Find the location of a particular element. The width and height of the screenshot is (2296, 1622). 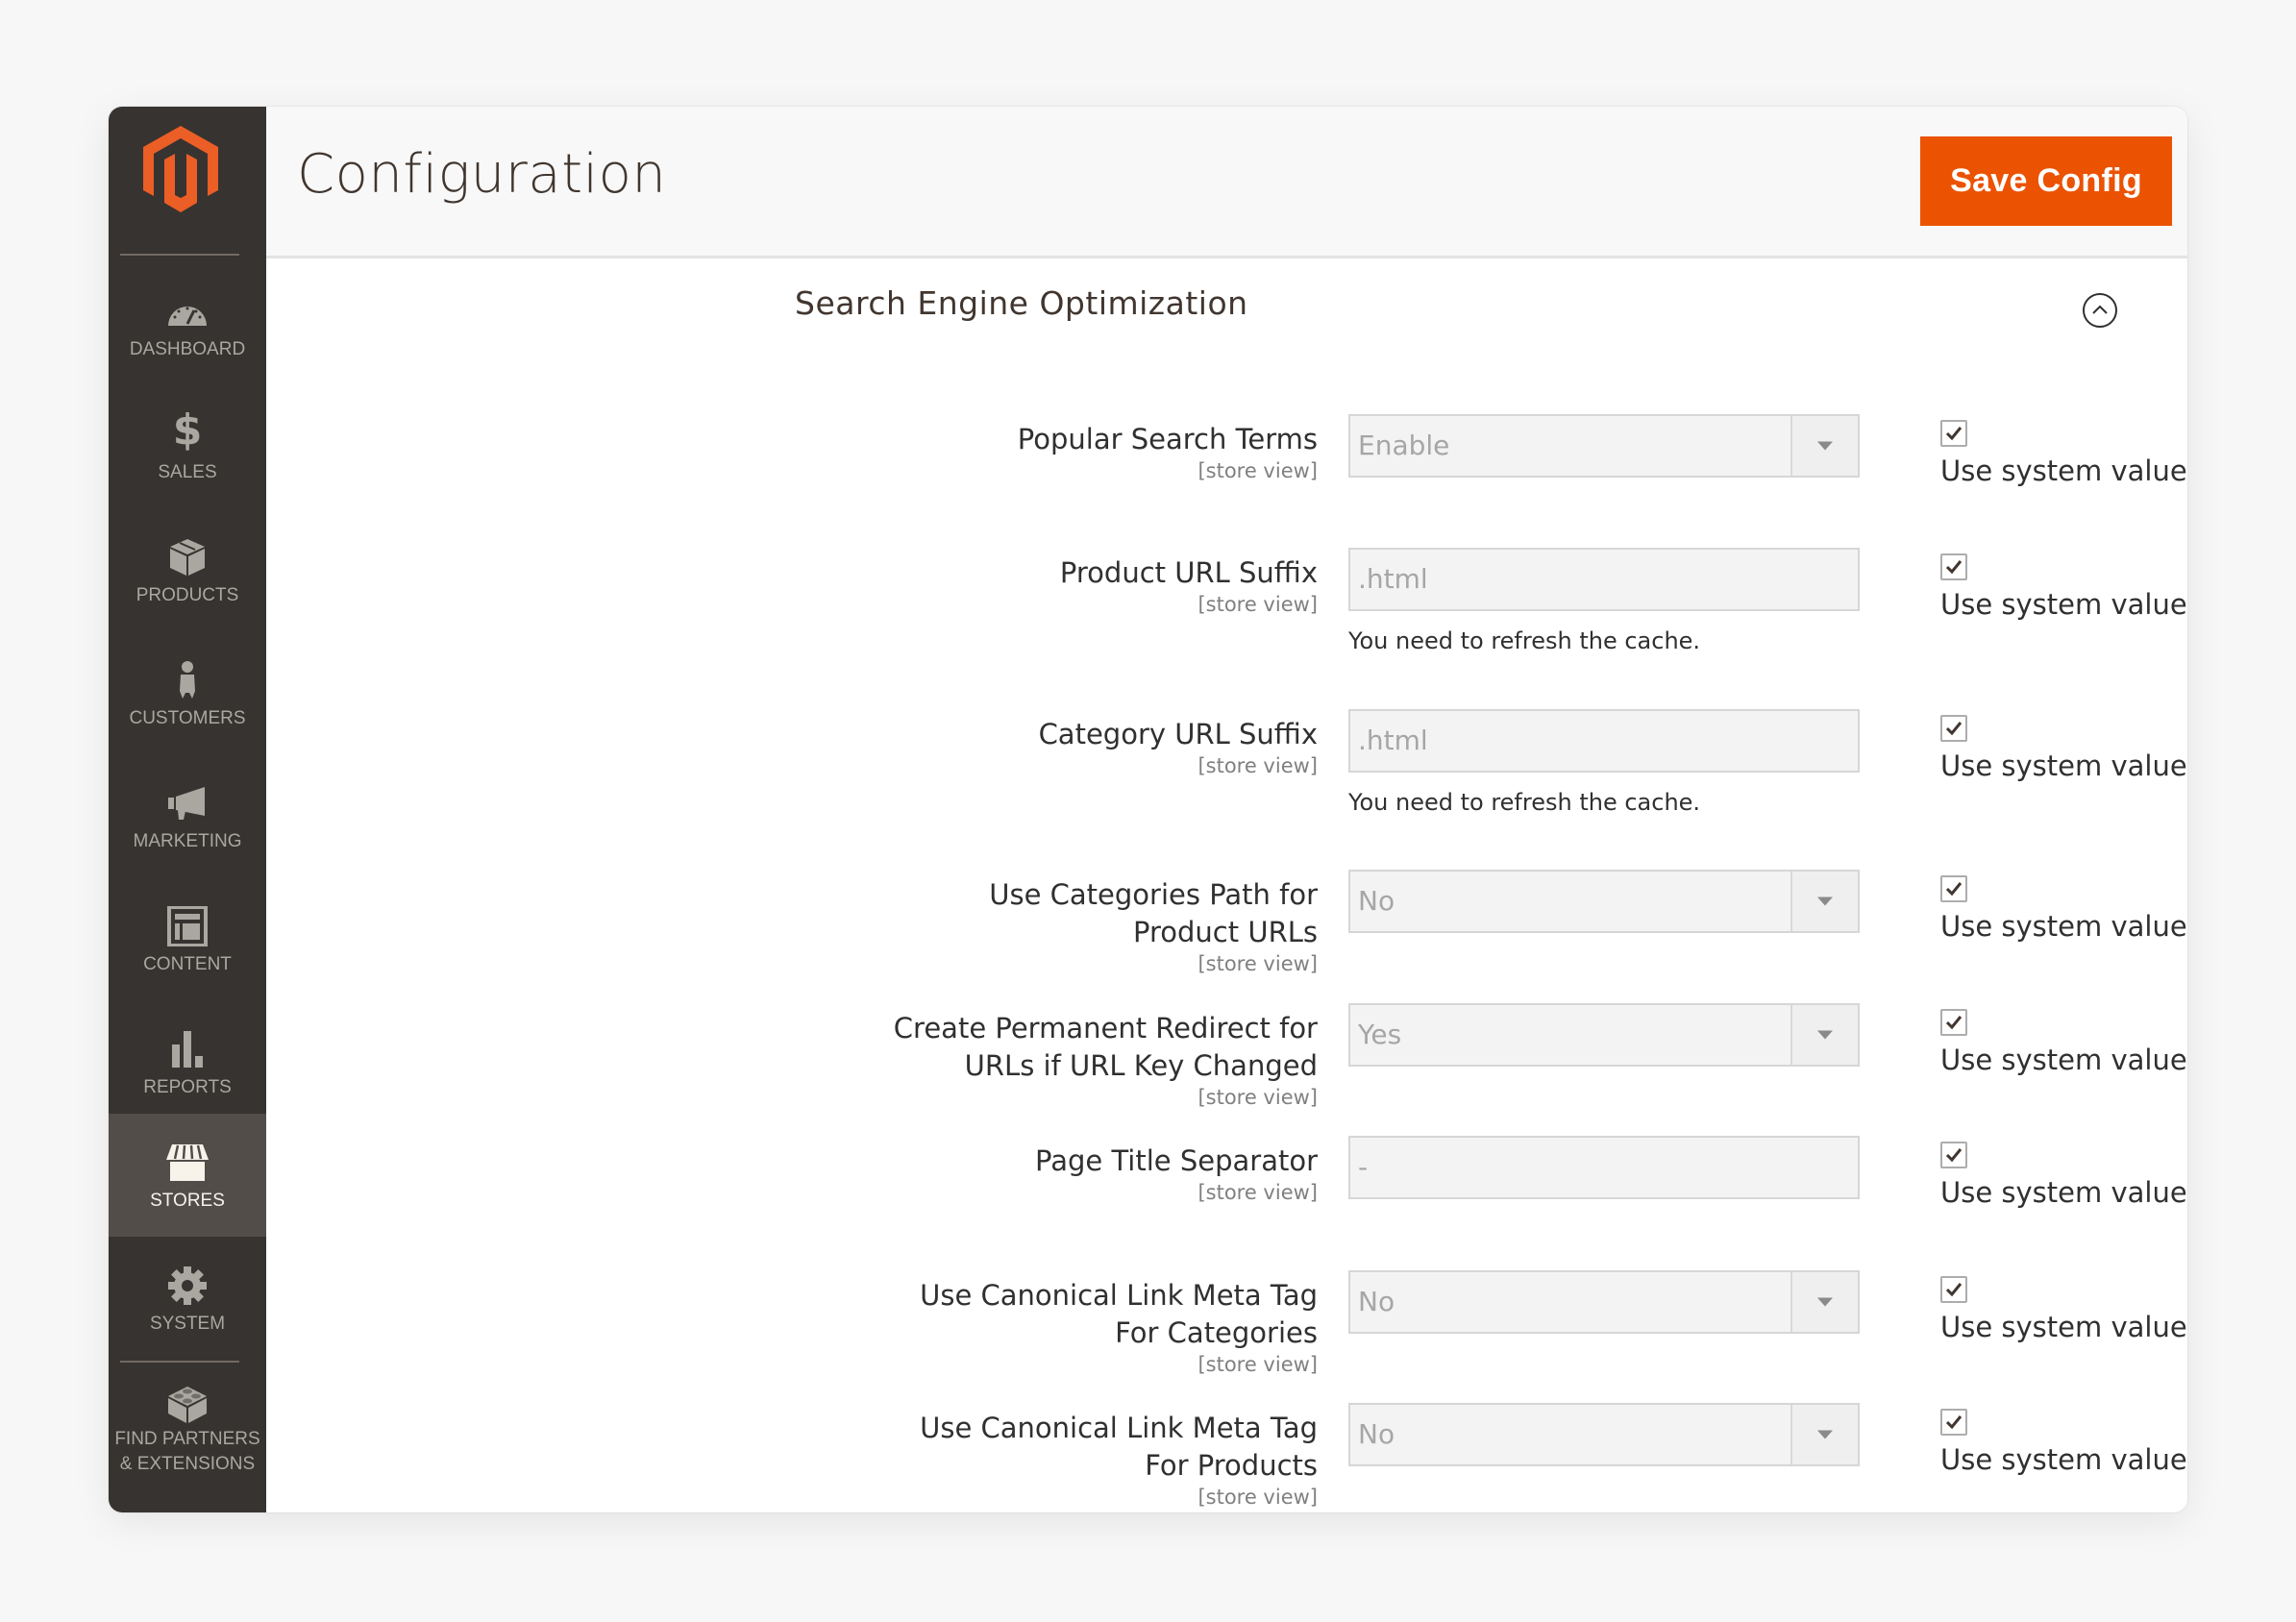

sidebar-item-products: PRODUCTS is located at coordinates (187, 569).